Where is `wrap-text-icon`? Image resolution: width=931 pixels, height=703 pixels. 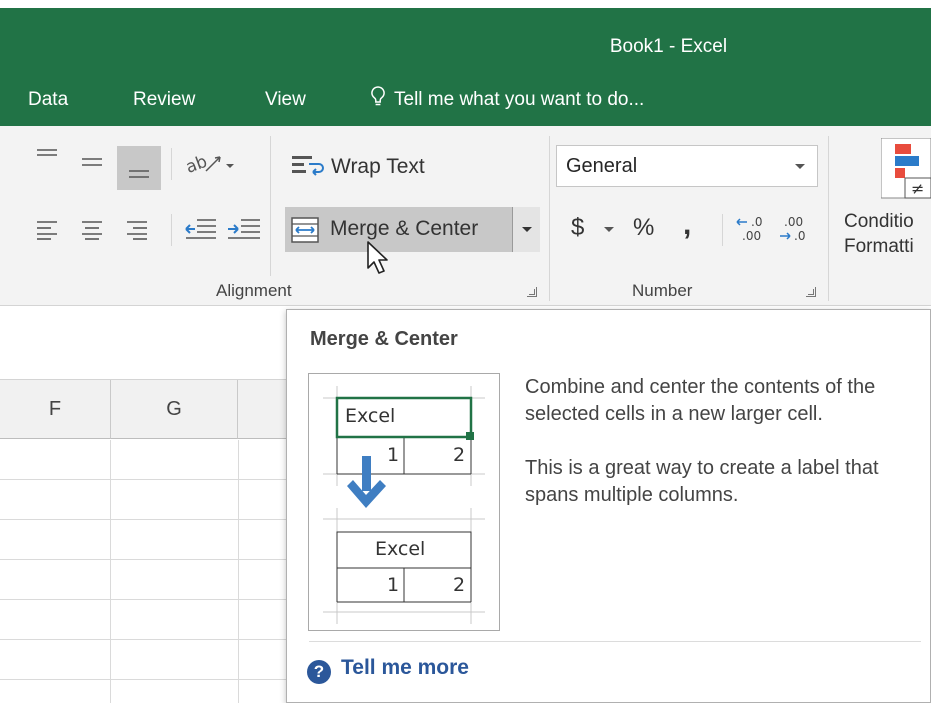 wrap-text-icon is located at coordinates (308, 166).